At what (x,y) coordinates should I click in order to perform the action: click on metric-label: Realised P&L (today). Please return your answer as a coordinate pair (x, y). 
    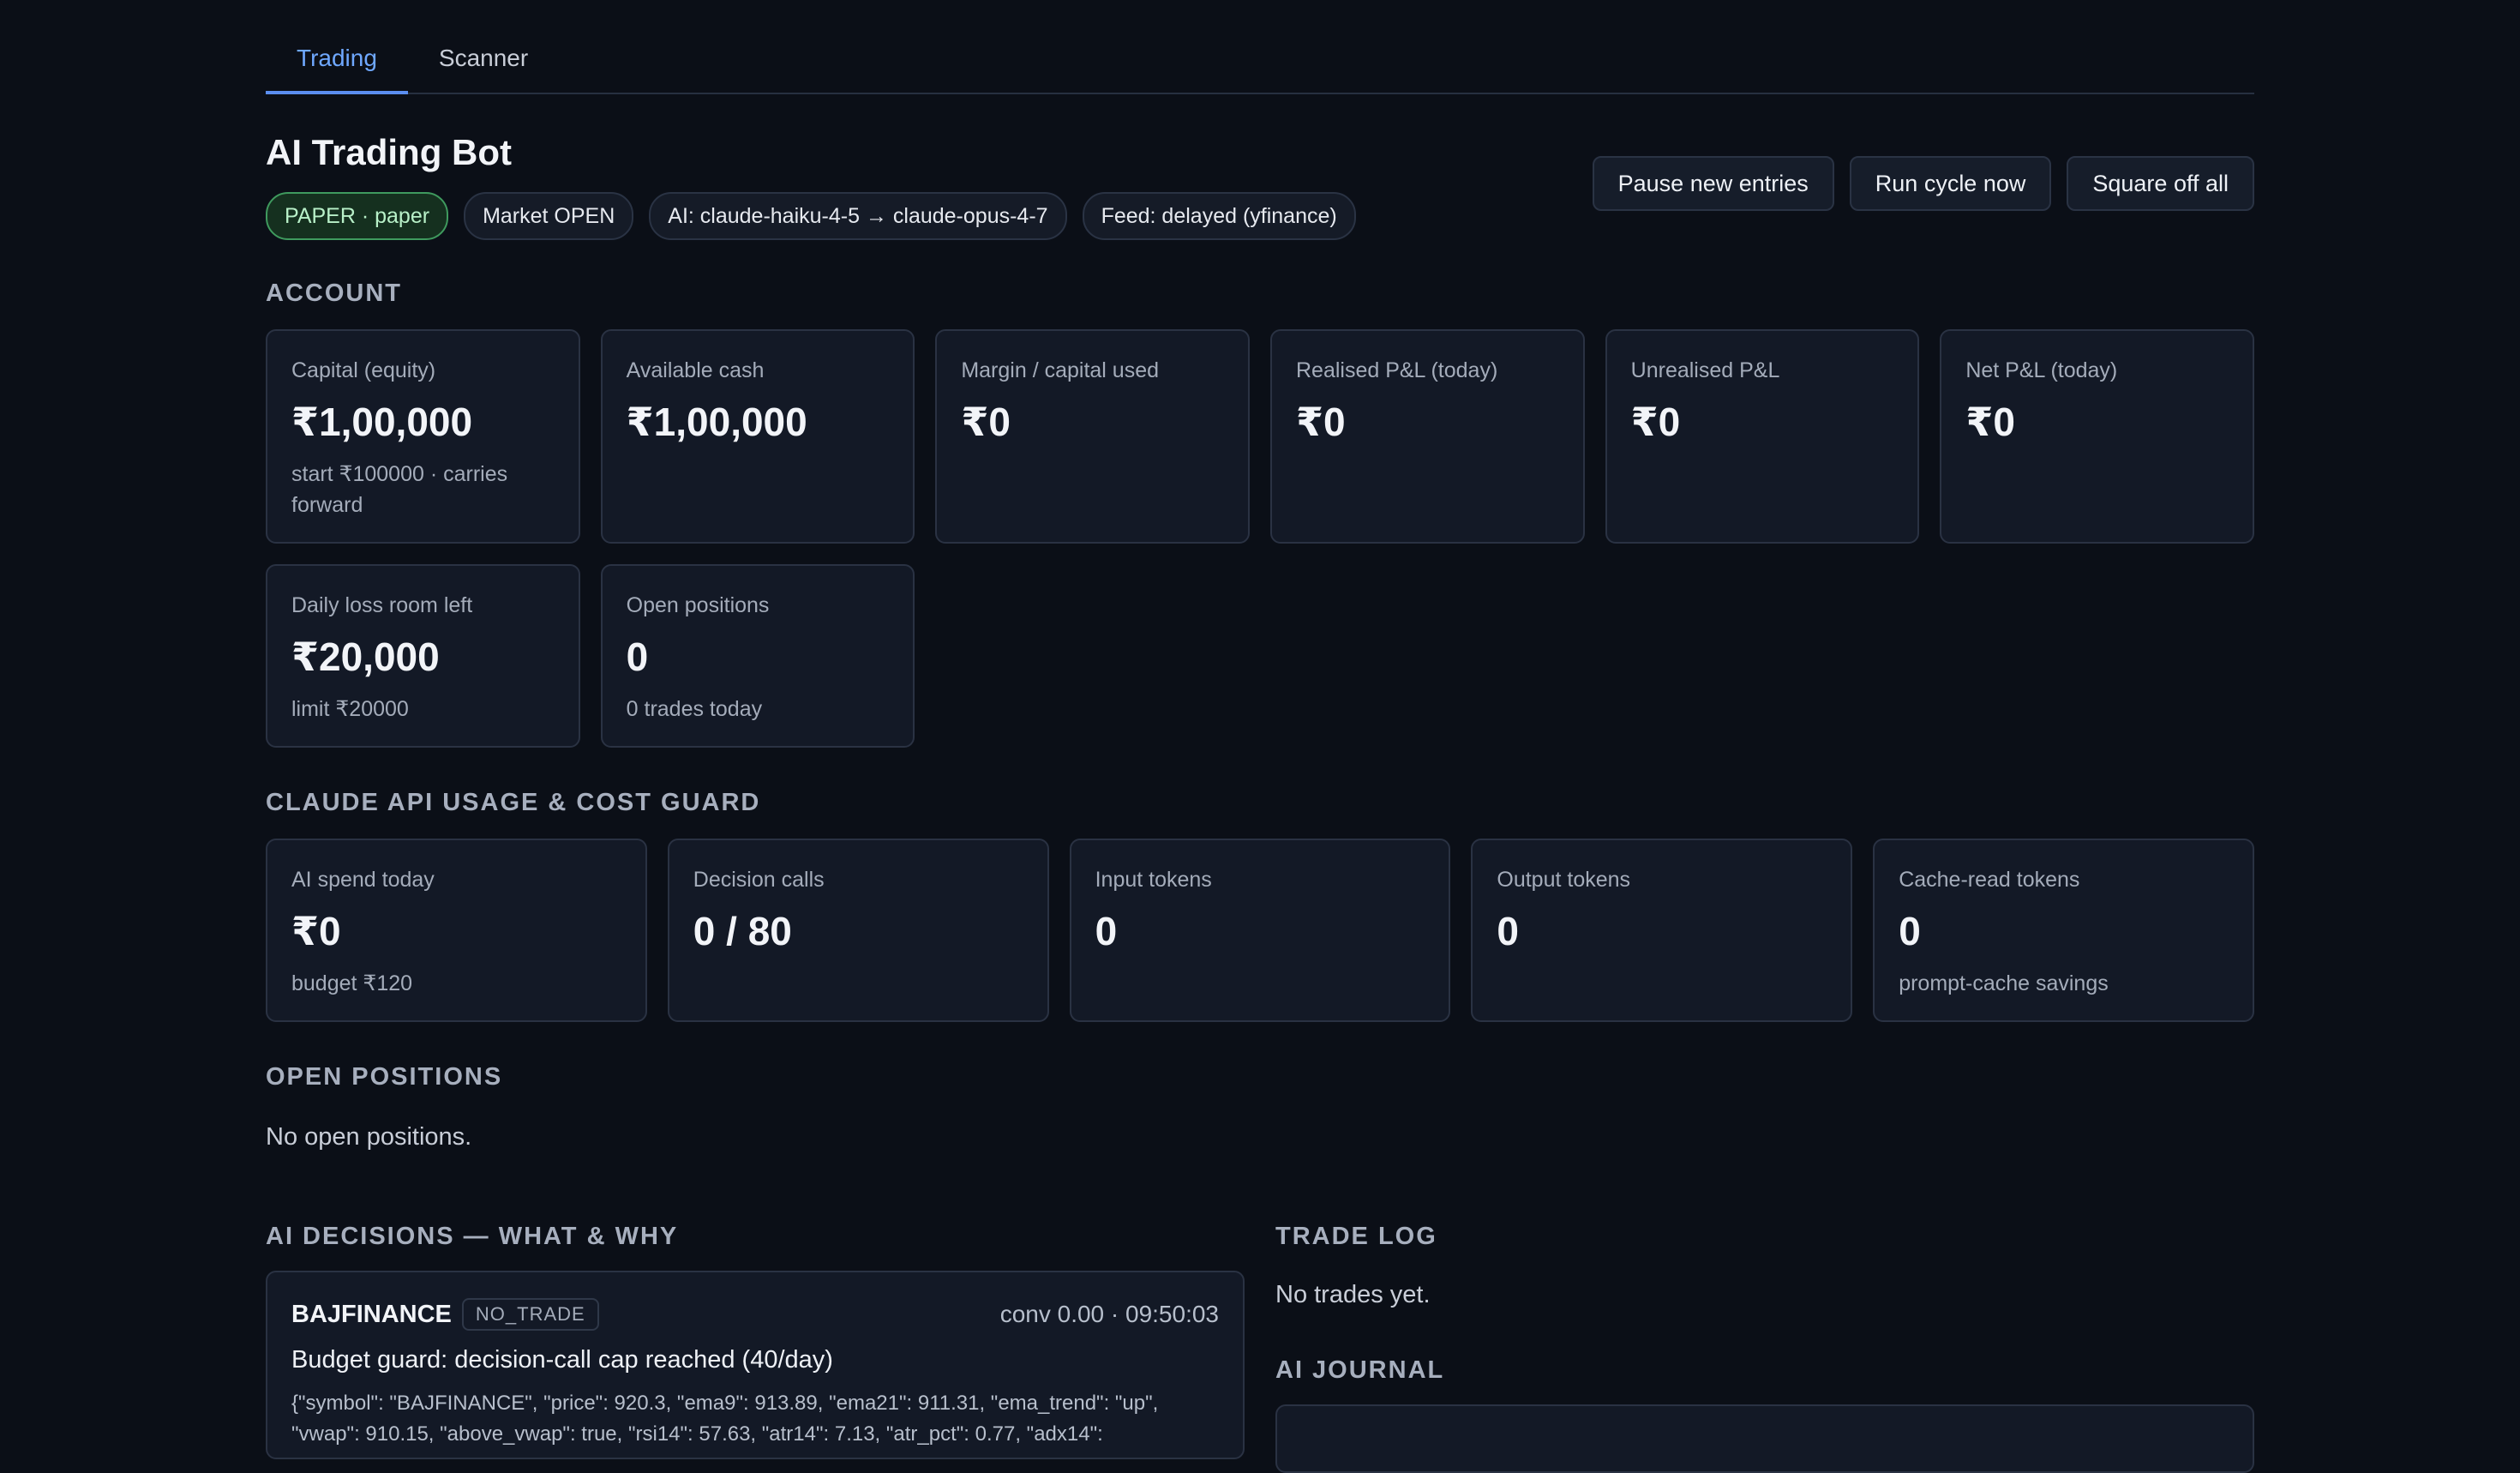
    Looking at the image, I should click on (1396, 370).